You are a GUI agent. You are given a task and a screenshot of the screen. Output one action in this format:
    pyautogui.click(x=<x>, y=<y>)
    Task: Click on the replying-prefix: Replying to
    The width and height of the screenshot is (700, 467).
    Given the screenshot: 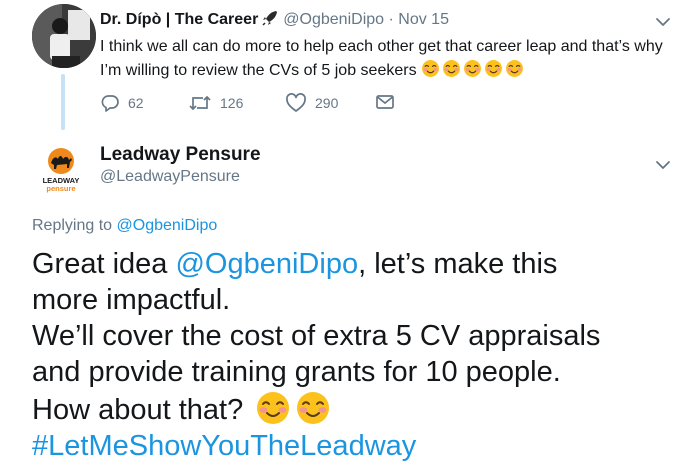 What is the action you would take?
    pyautogui.click(x=72, y=225)
    